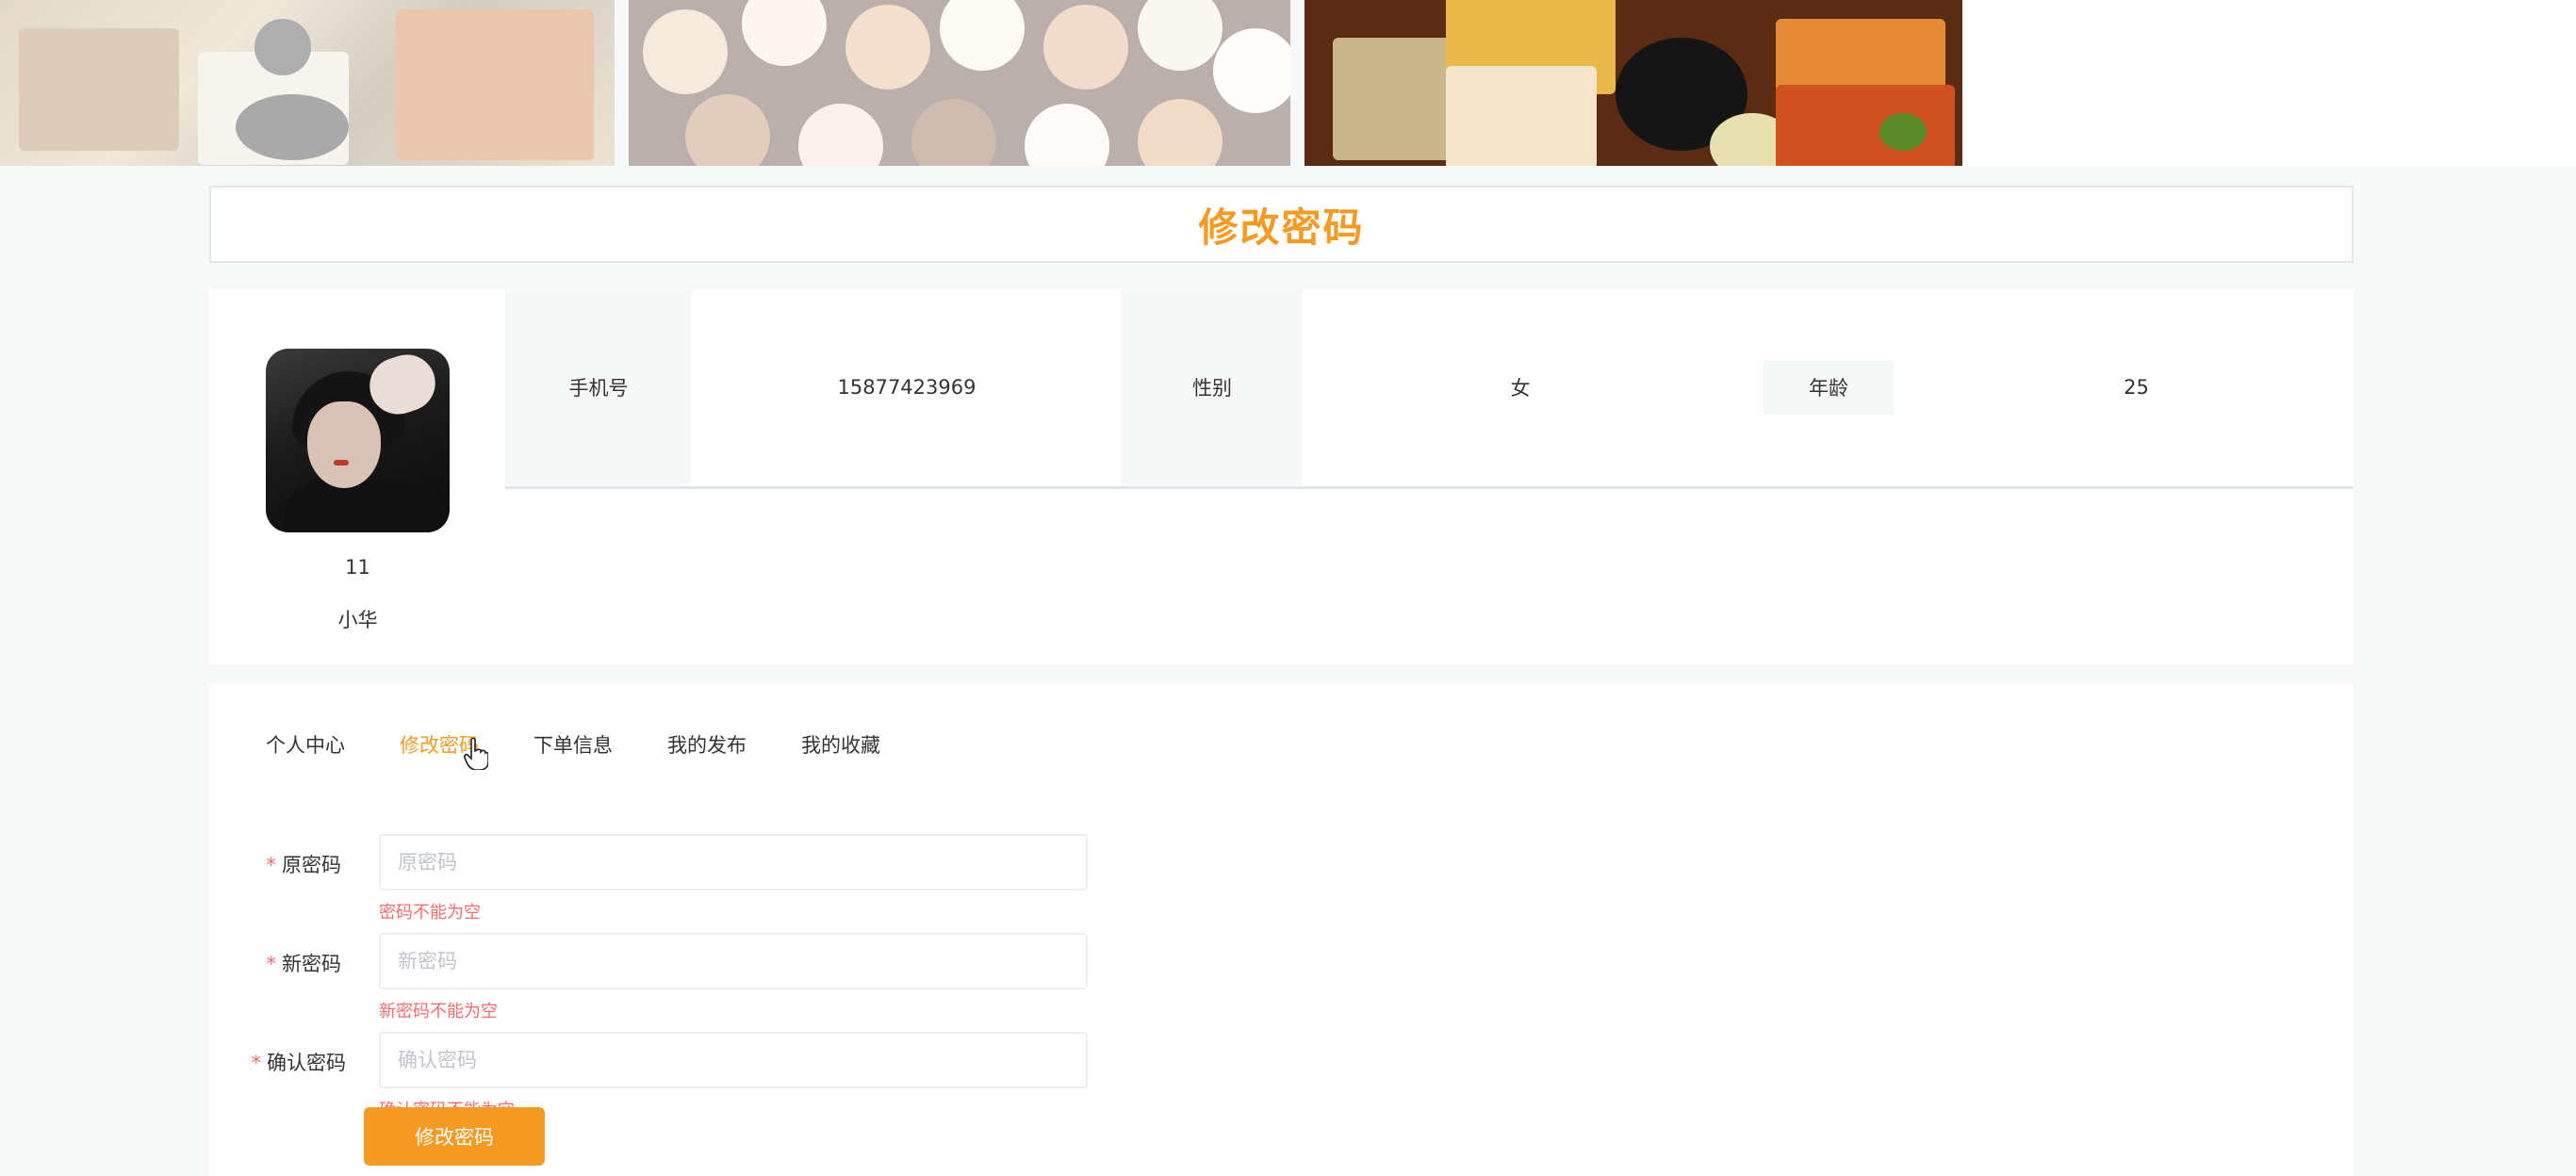 The image size is (2576, 1176). What do you see at coordinates (476, 754) in the screenshot?
I see `hand-pointer-icon` at bounding box center [476, 754].